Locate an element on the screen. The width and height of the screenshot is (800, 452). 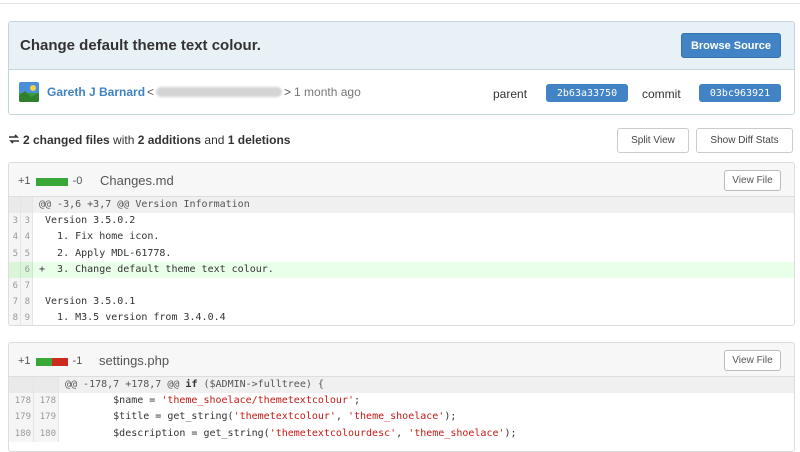
deletions-stat: -0 is located at coordinates (77, 181).